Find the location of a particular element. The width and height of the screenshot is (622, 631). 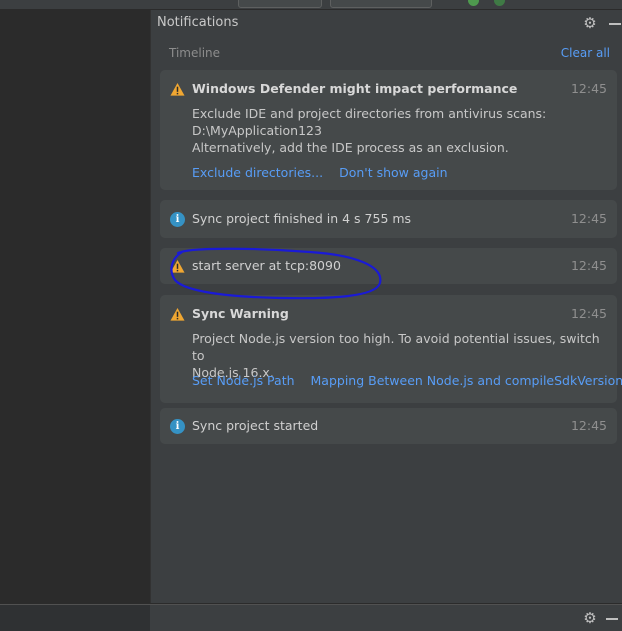

toolbar-device-selector is located at coordinates (381, 4).